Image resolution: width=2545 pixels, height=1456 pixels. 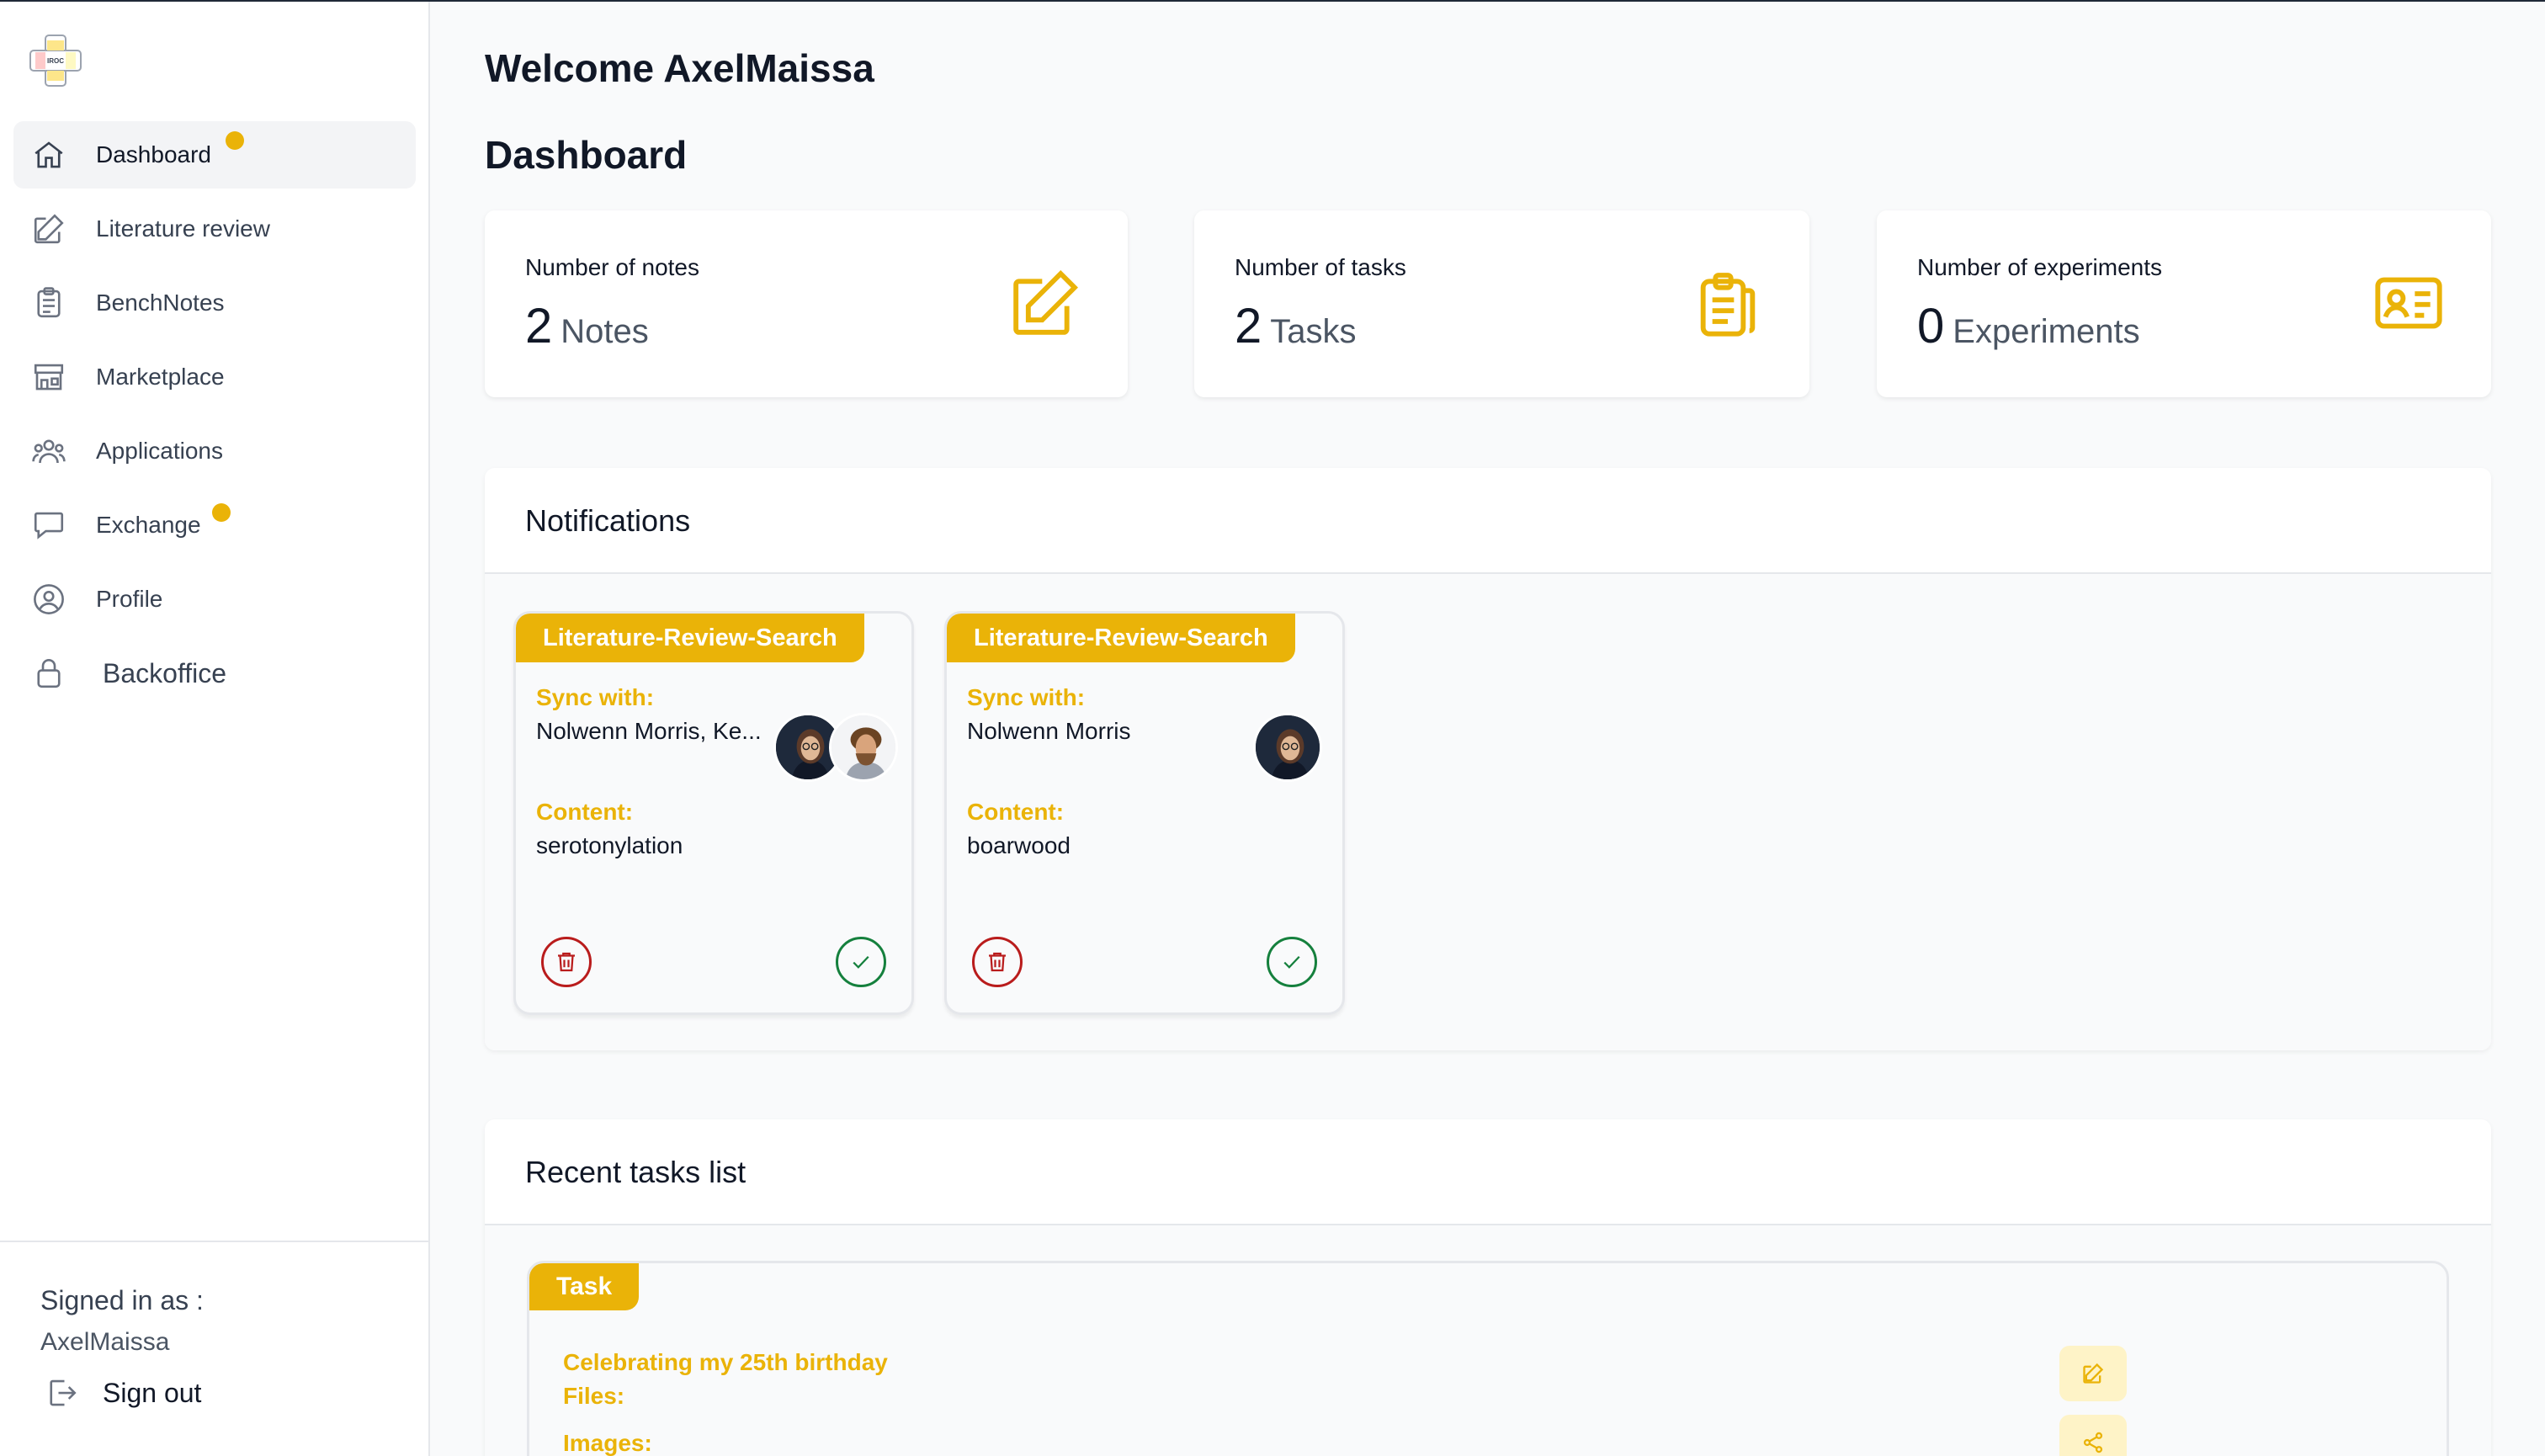 What do you see at coordinates (605, 331) in the screenshot?
I see `stat-unit: Notes` at bounding box center [605, 331].